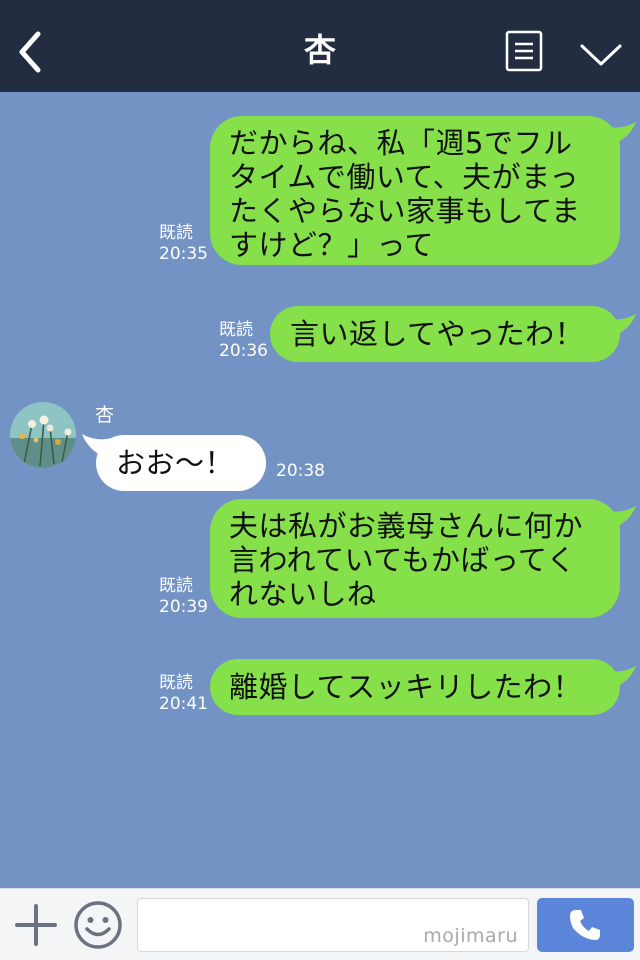 Image resolution: width=640 pixels, height=960 pixels. I want to click on outgoing-message: 夫は私がお義母さんに何か 言われていてもかばってく れないしね, so click(415, 558).